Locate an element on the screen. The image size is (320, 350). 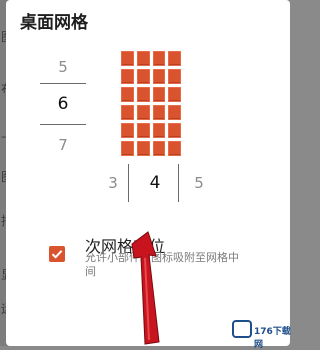
check-icon is located at coordinates (57, 254).